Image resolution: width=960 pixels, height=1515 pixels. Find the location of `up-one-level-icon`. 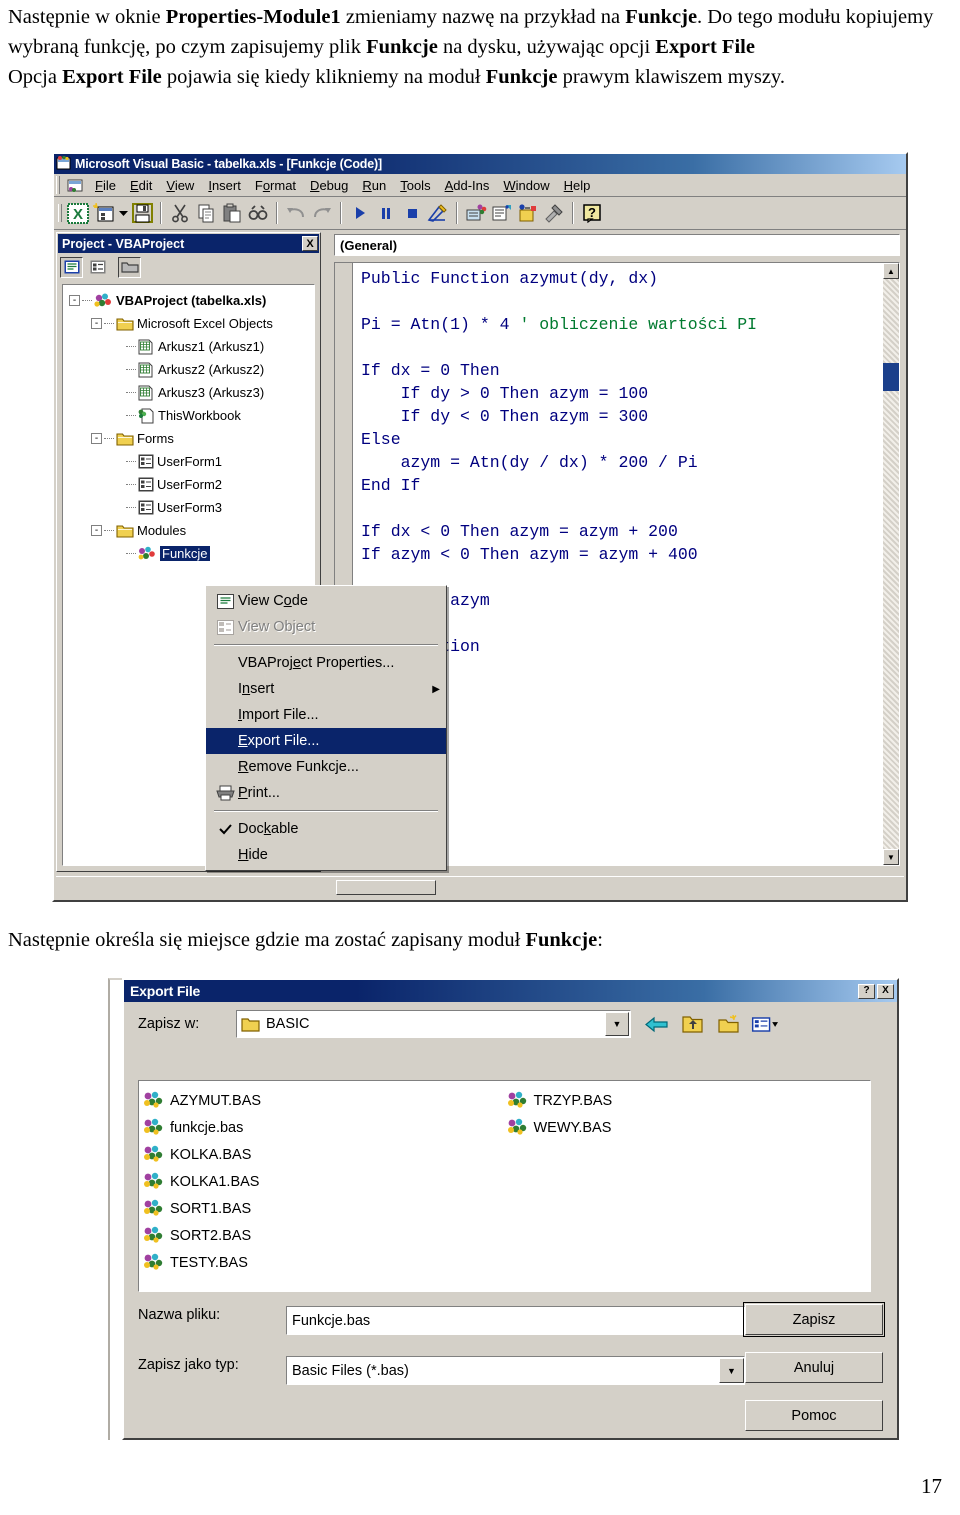

up-one-level-icon is located at coordinates (692, 1024).